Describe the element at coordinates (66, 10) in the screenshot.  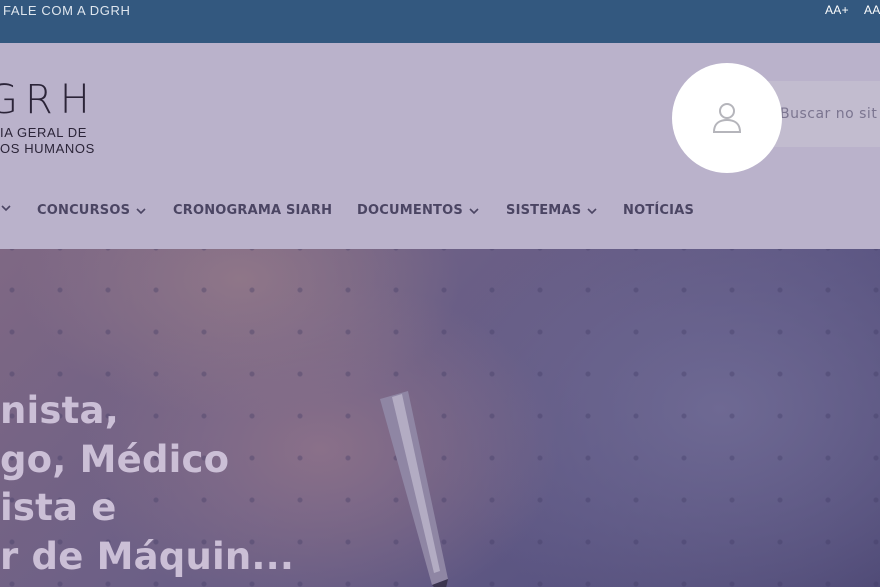
I see `contact-link: FALE COM A DGRH` at that location.